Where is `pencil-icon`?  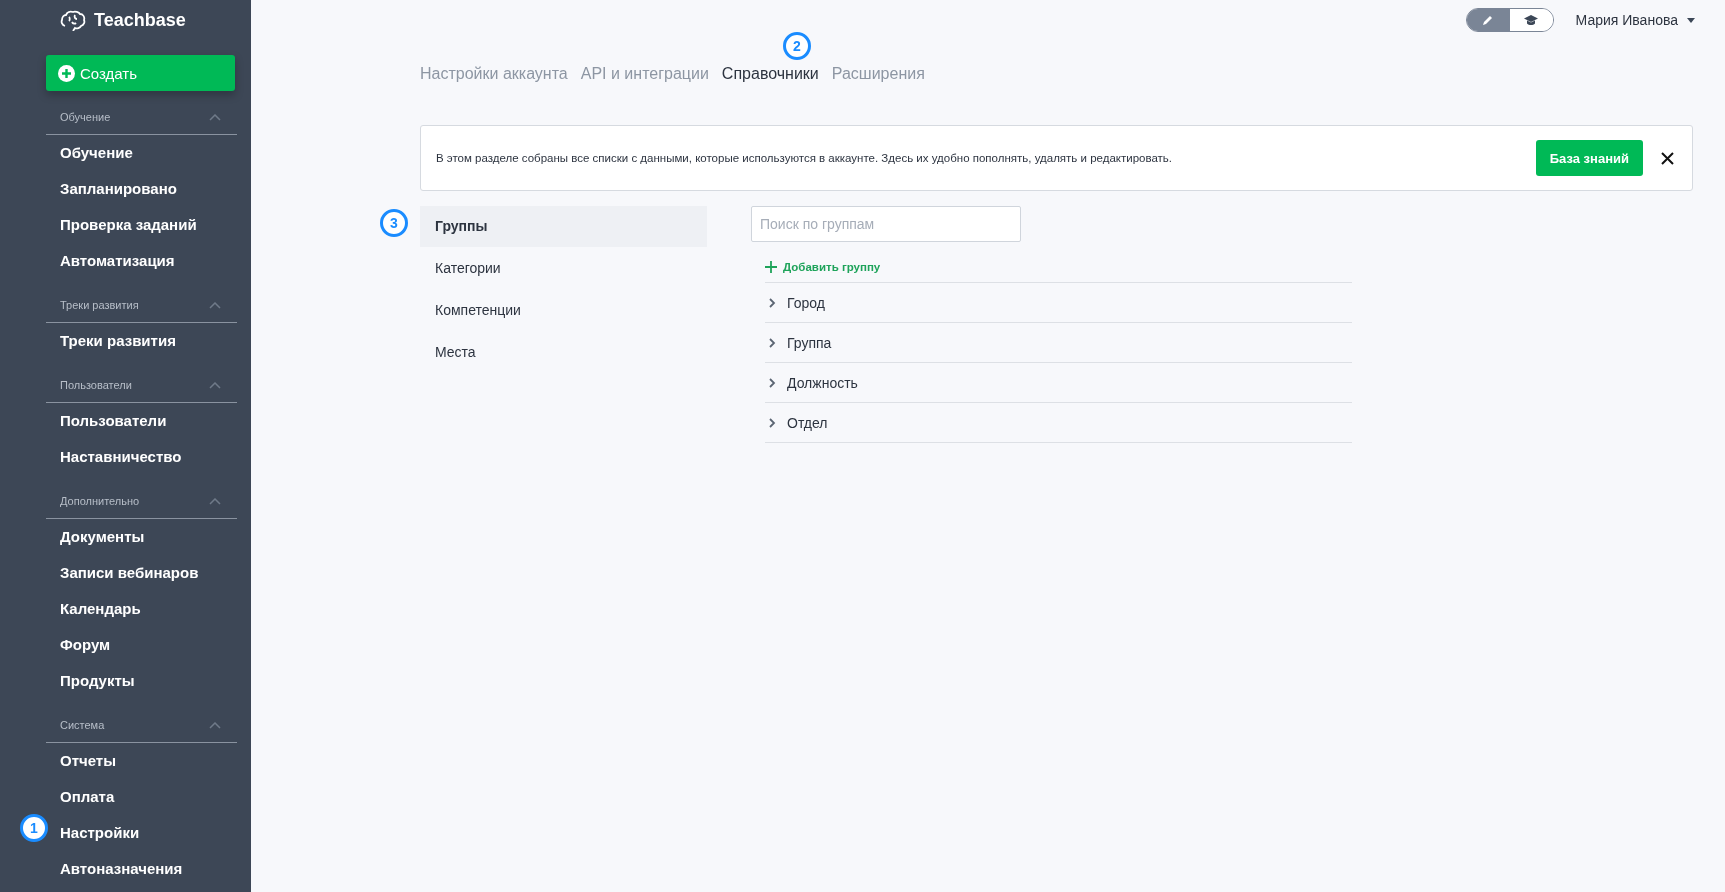 pencil-icon is located at coordinates (1488, 20).